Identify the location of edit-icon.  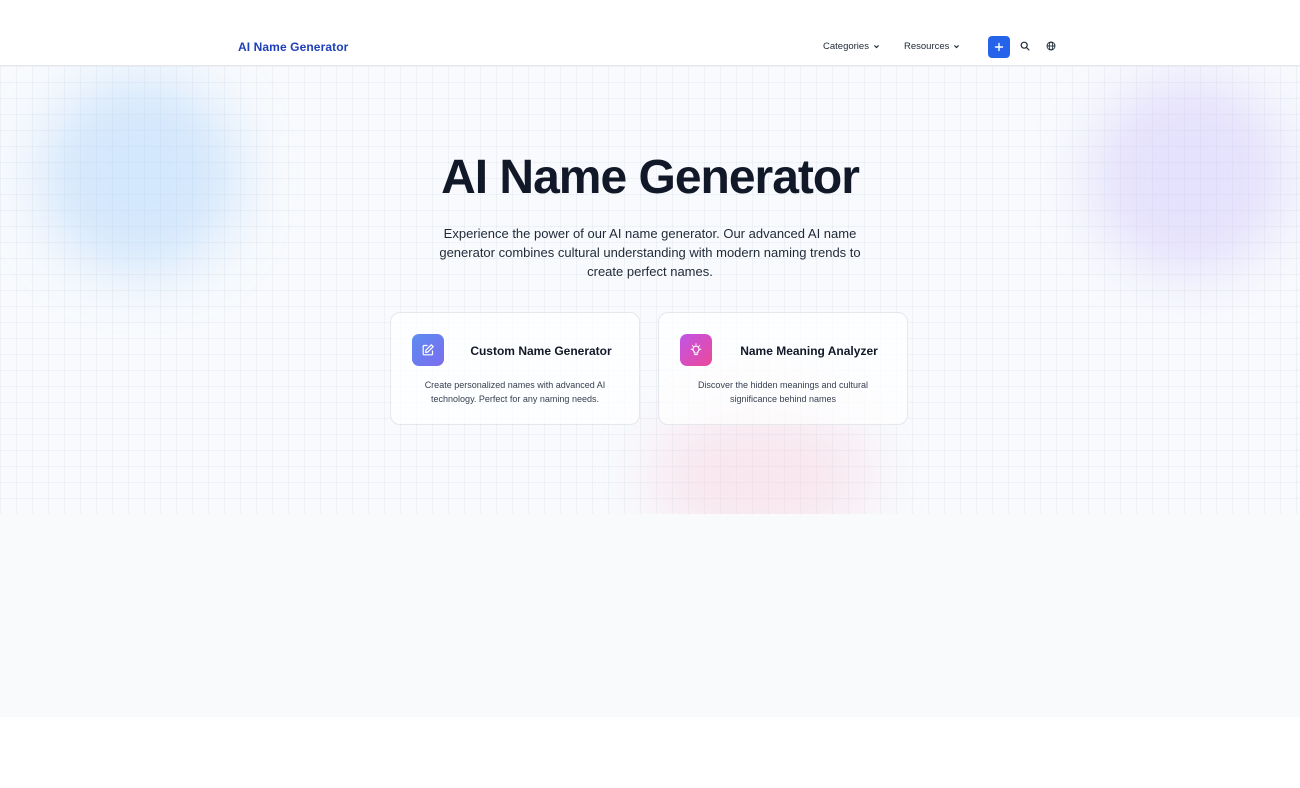
(428, 350).